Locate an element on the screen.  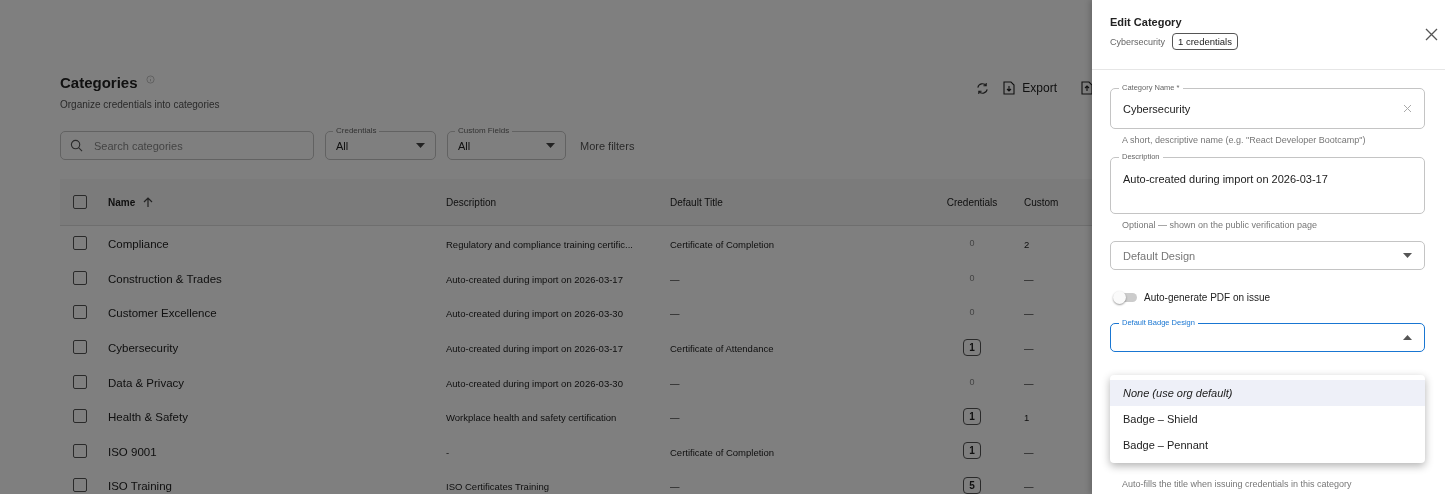
drawer-subtitle: Cybersecurity is located at coordinates (1137, 41).